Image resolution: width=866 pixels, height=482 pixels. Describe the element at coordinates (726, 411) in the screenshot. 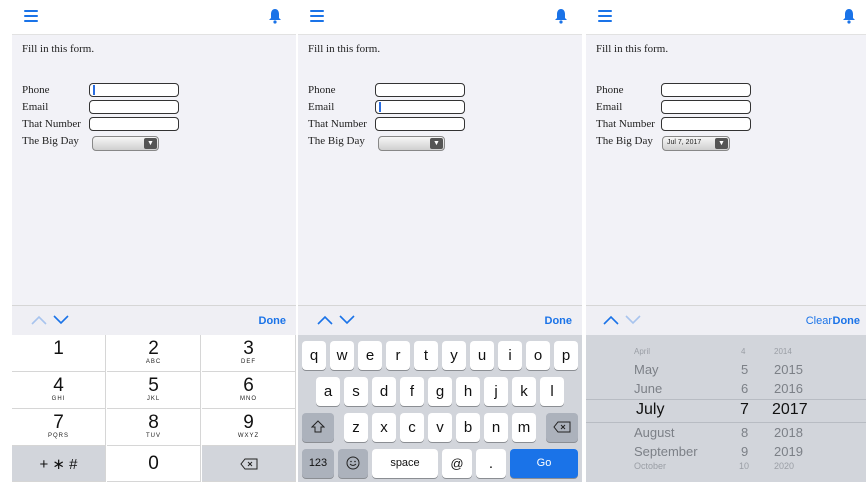

I see `picker-row-selected: July 7 2017` at that location.